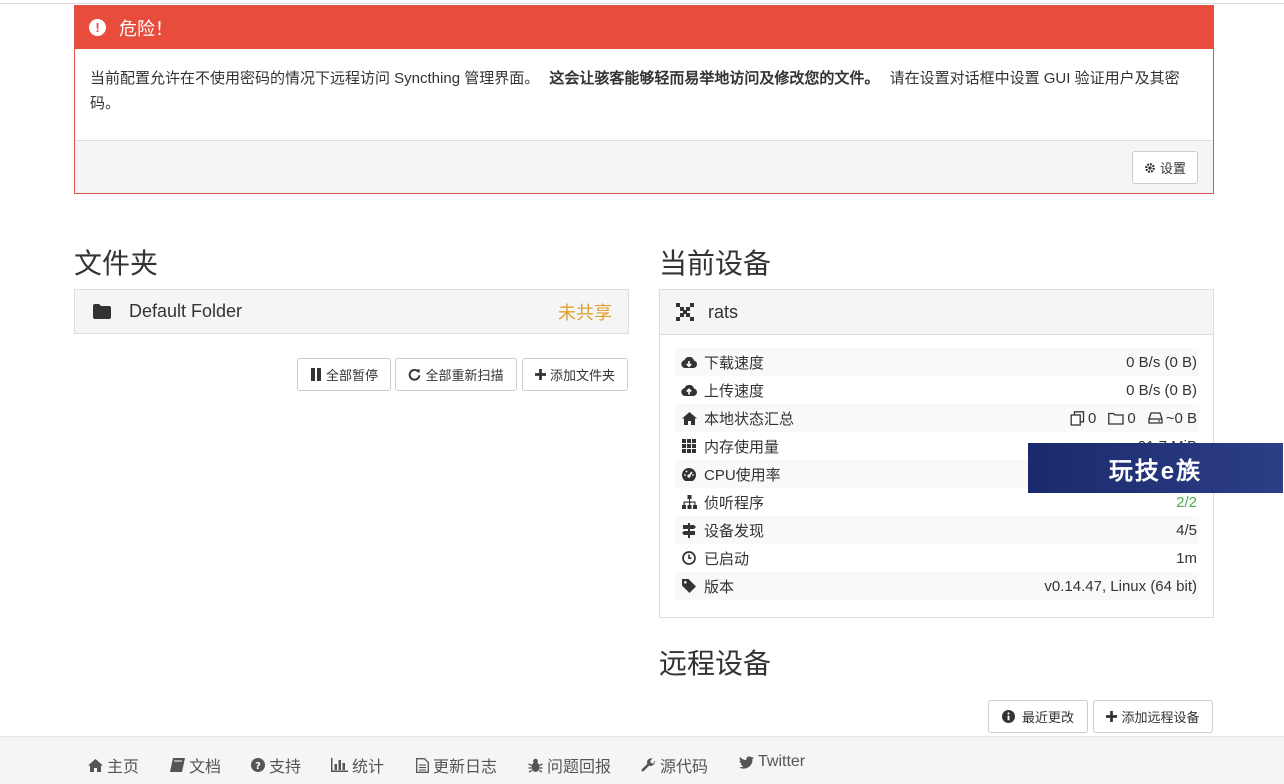  What do you see at coordinates (368, 767) in the screenshot?
I see `footer-link-label: 统计` at bounding box center [368, 767].